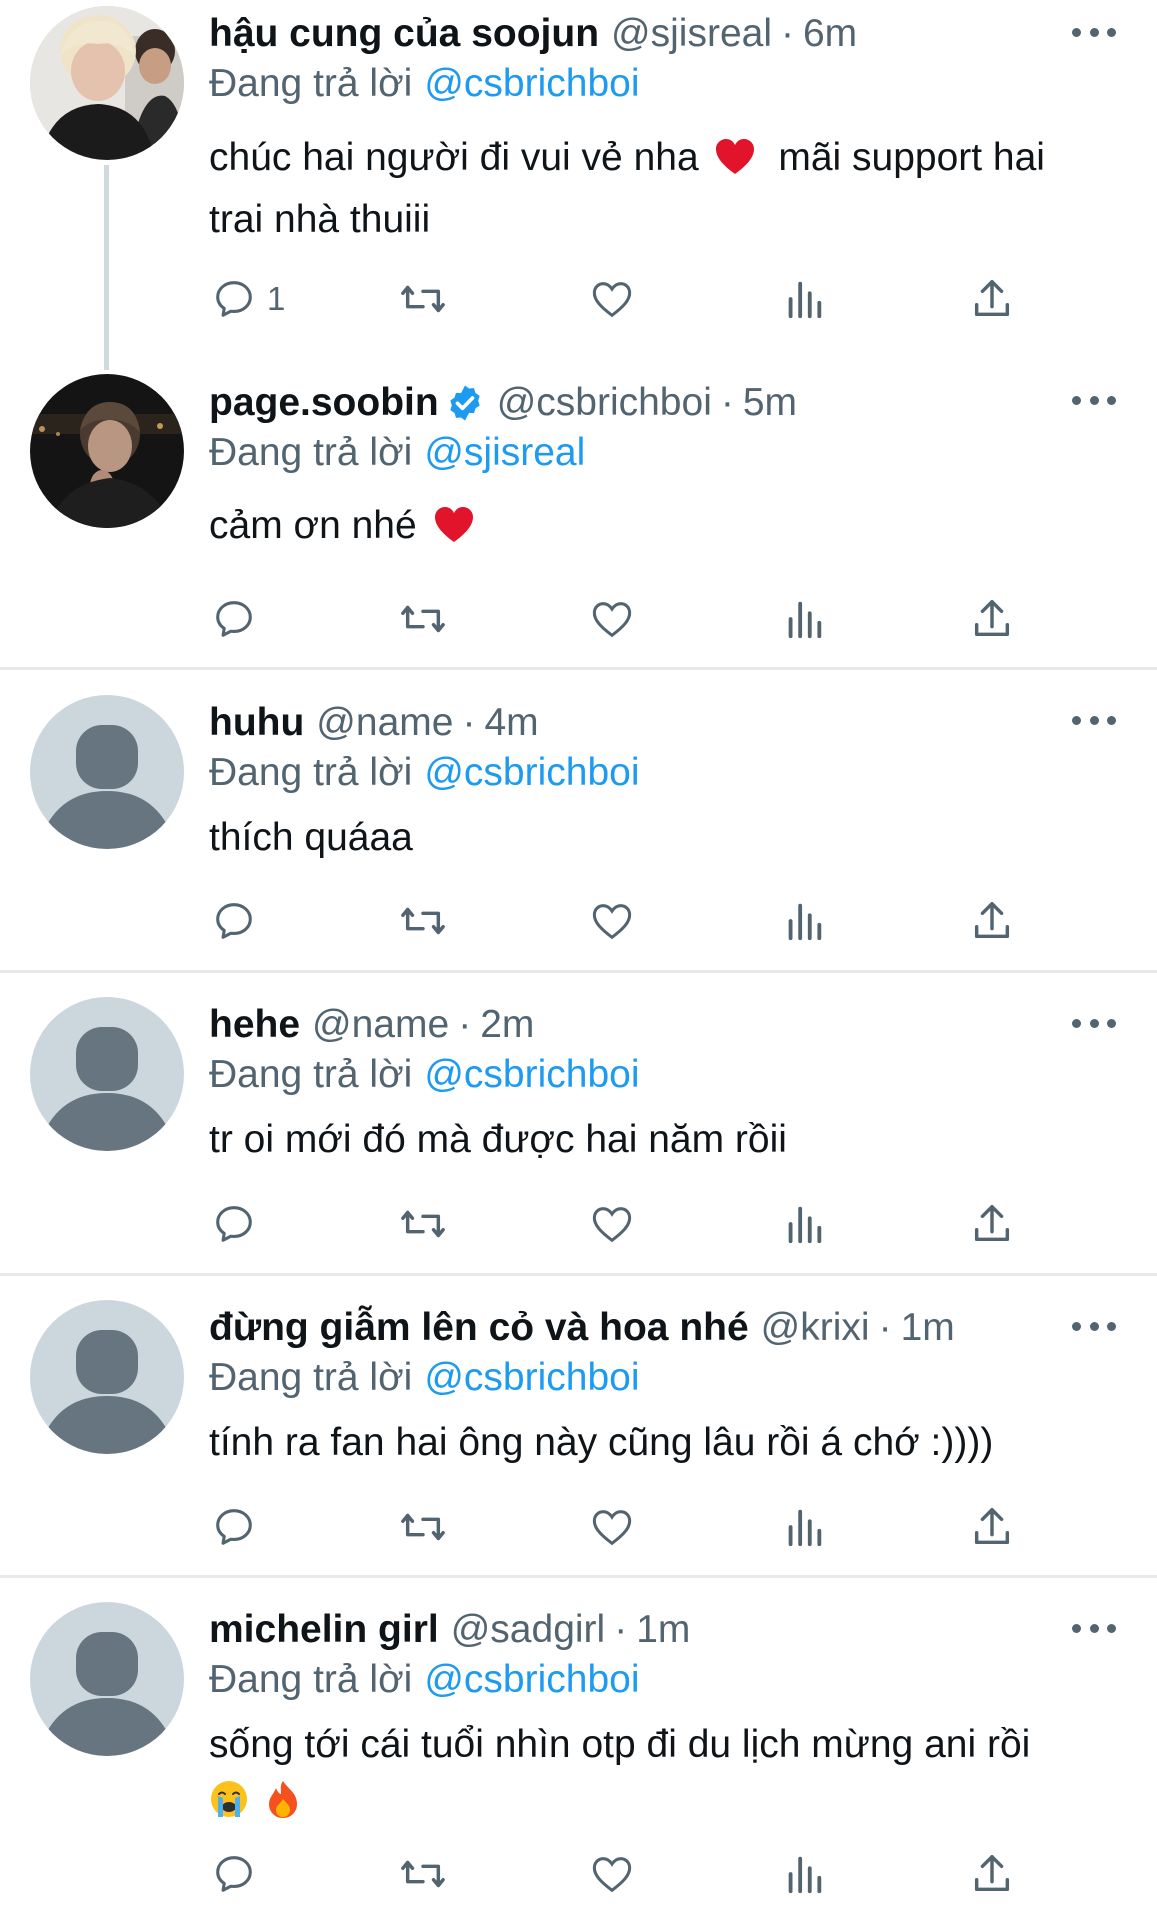 The width and height of the screenshot is (1157, 1920). What do you see at coordinates (659, 1140) in the screenshot?
I see `tweet-text: tr oi mới đó mà được hai năm rồii` at bounding box center [659, 1140].